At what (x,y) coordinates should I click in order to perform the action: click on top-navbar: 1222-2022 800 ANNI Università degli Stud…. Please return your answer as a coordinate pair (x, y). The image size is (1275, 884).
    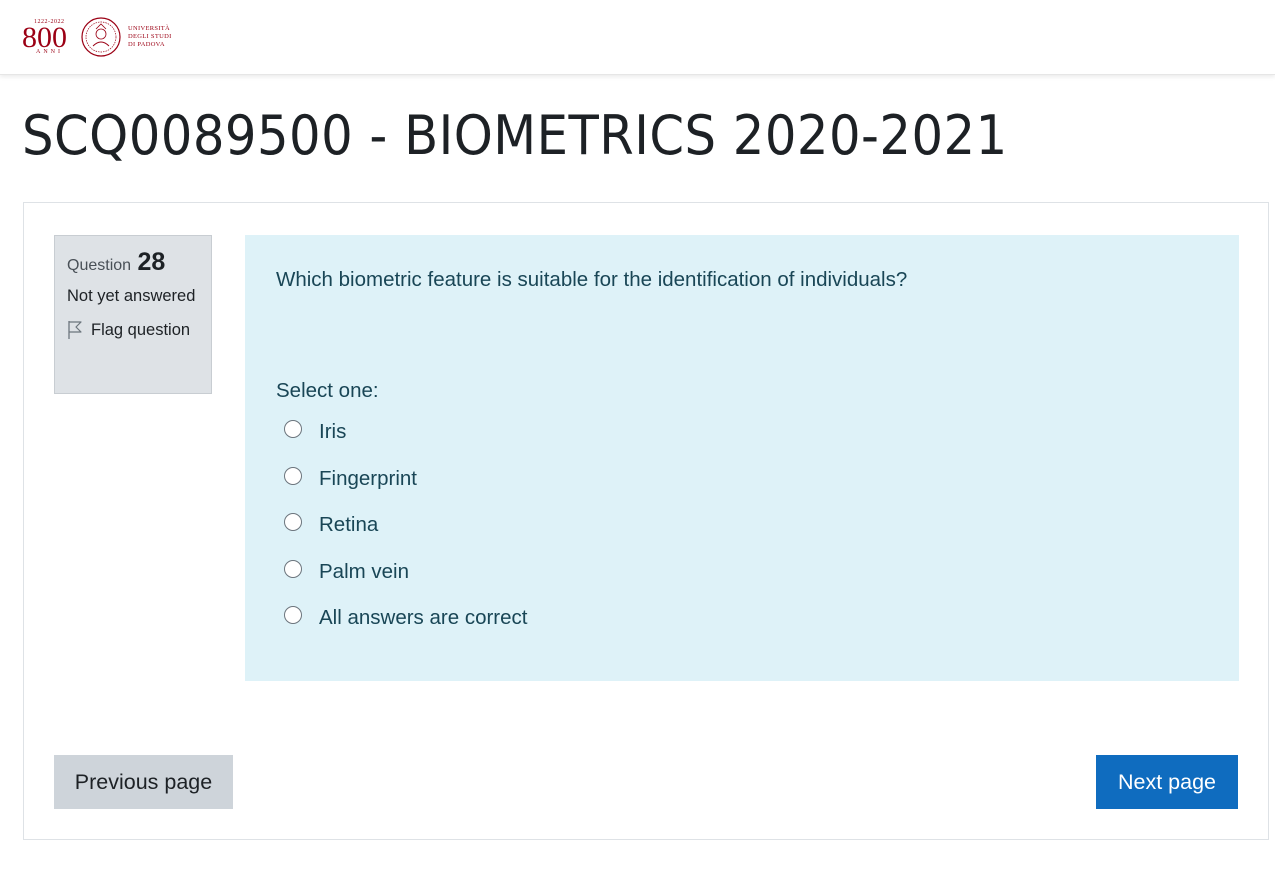
    Looking at the image, I should click on (637, 37).